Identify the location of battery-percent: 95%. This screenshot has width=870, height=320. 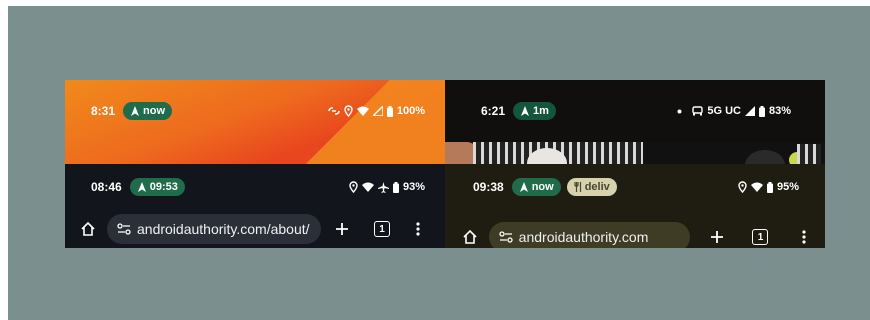
(787, 187).